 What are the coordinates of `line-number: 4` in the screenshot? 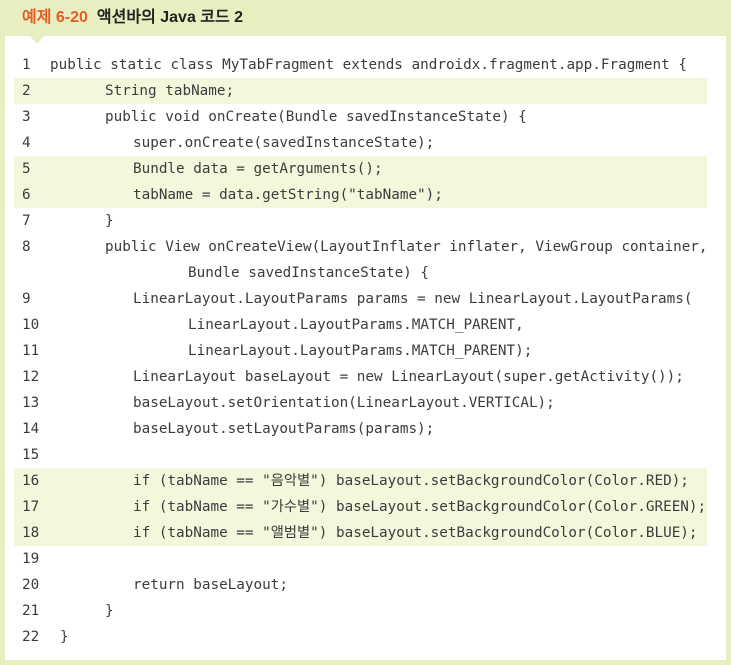 It's located at (26, 143).